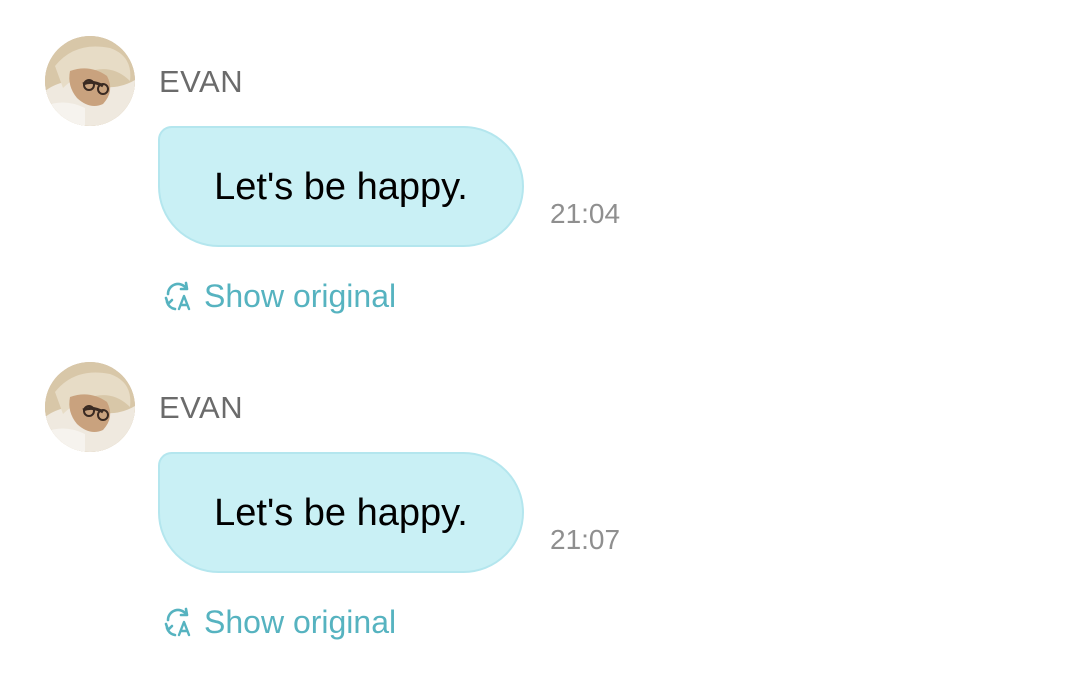 Image resolution: width=1080 pixels, height=674 pixels. I want to click on message-timestamp: 21:04, so click(585, 213).